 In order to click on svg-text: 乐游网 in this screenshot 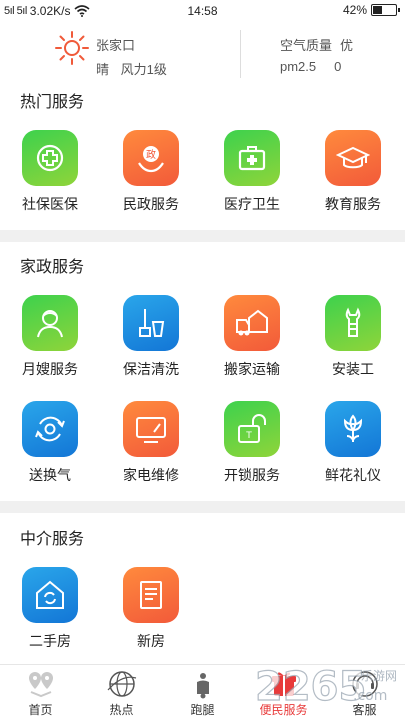, I will do `click(379, 676)`.